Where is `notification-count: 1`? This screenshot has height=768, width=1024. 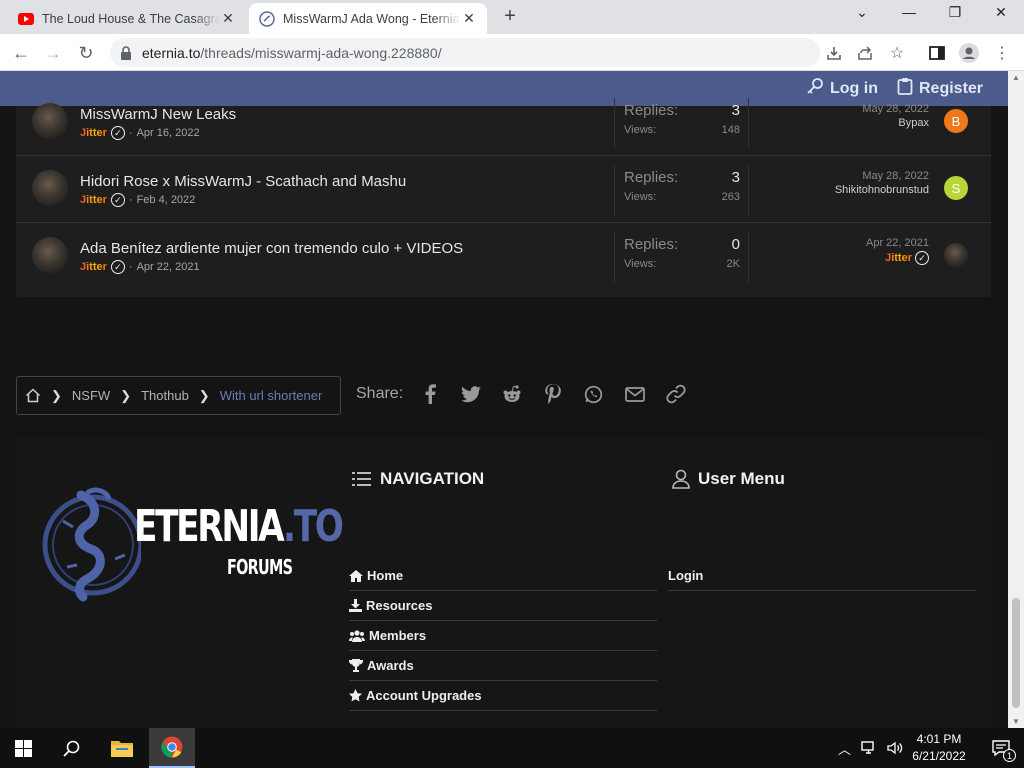 notification-count: 1 is located at coordinates (1009, 755).